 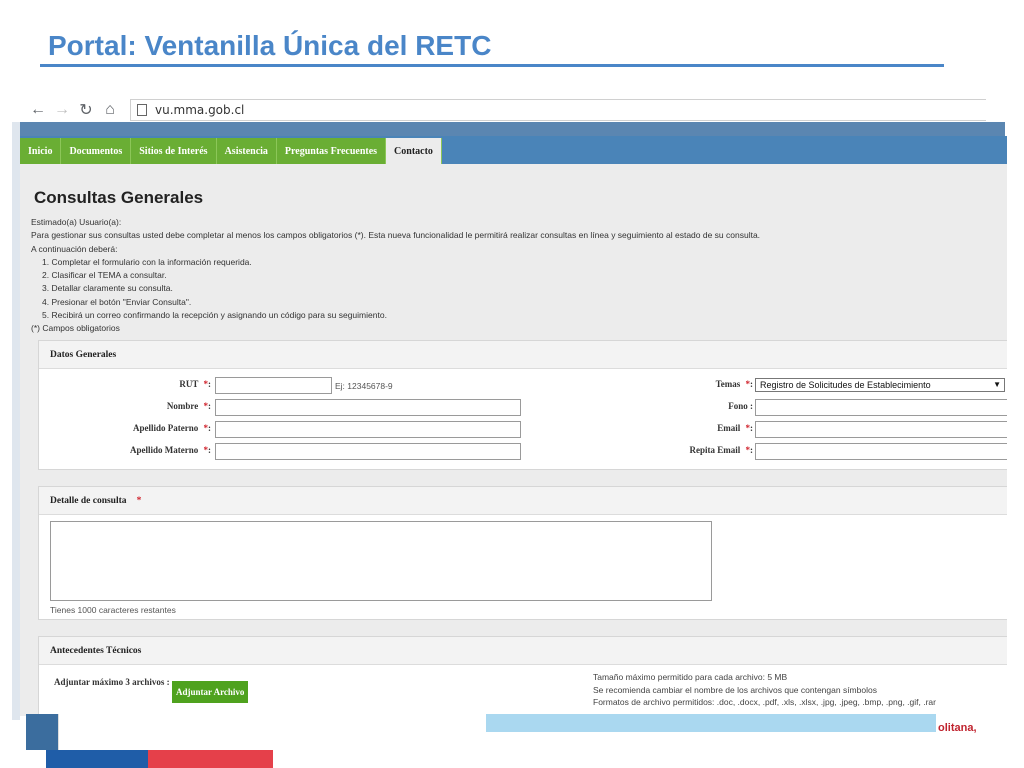 What do you see at coordinates (97, 759) in the screenshot?
I see `flag-blue-bar` at bounding box center [97, 759].